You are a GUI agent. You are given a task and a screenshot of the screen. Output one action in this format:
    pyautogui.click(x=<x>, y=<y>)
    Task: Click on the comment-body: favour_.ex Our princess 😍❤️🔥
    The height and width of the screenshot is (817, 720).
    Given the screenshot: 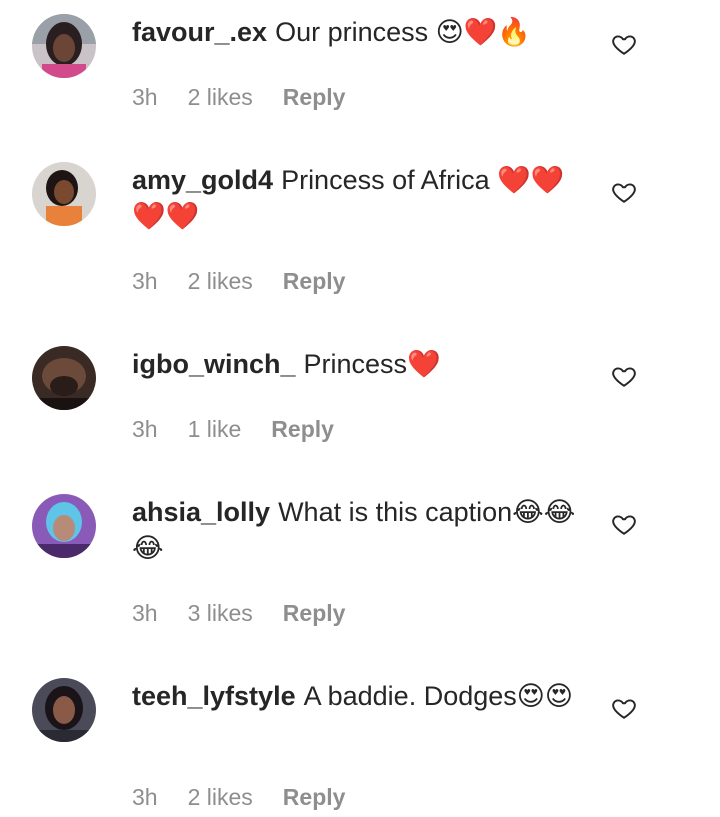 What is the action you would take?
    pyautogui.click(x=357, y=32)
    